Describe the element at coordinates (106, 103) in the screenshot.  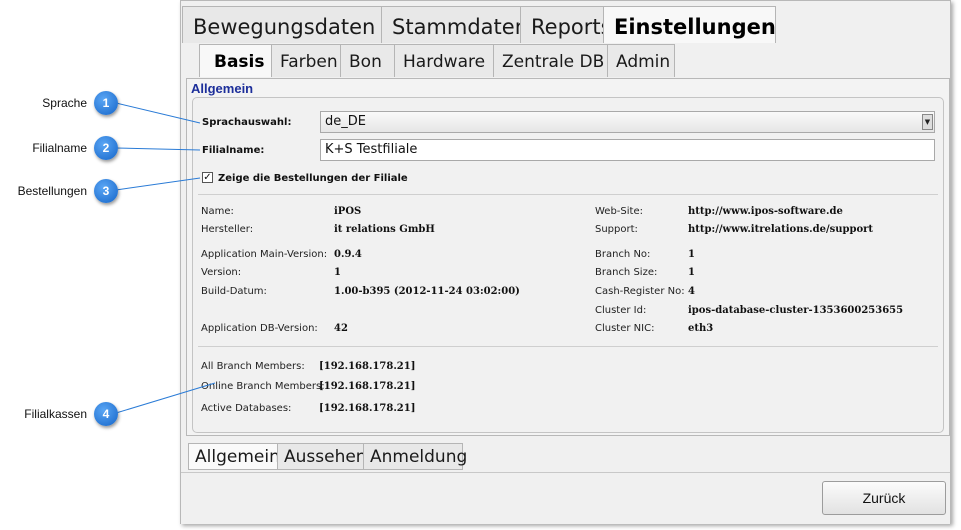
I see `callout-badge-1: 1` at that location.